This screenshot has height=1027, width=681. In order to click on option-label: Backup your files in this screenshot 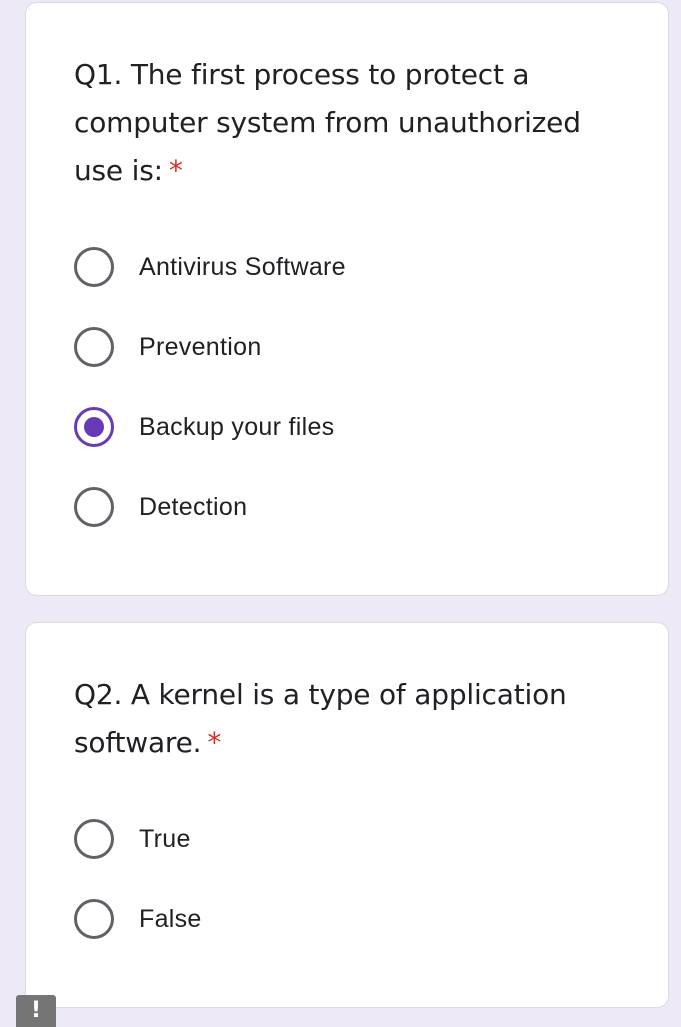, I will do `click(237, 426)`.